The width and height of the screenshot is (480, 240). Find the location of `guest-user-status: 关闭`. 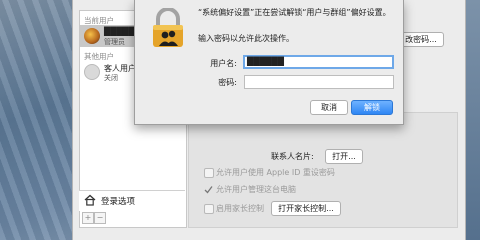

guest-user-status: 关闭 is located at coordinates (111, 78).